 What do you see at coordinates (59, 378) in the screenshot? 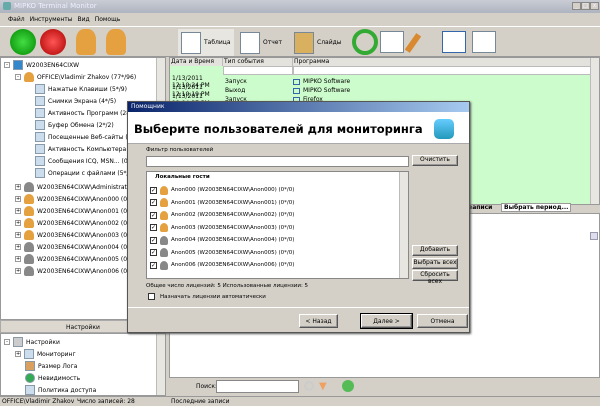
I see `settings-item: Невидимость` at bounding box center [59, 378].